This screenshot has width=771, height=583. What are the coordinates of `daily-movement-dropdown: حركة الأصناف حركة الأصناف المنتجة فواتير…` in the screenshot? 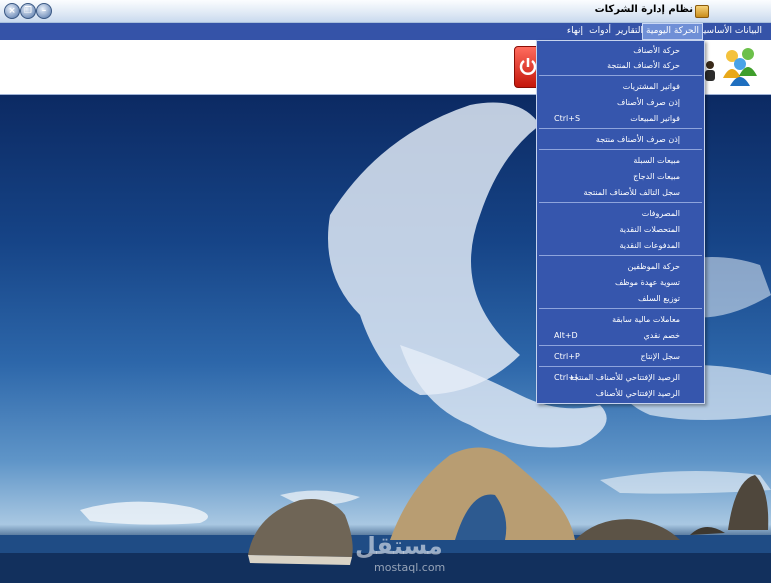 It's located at (620, 222).